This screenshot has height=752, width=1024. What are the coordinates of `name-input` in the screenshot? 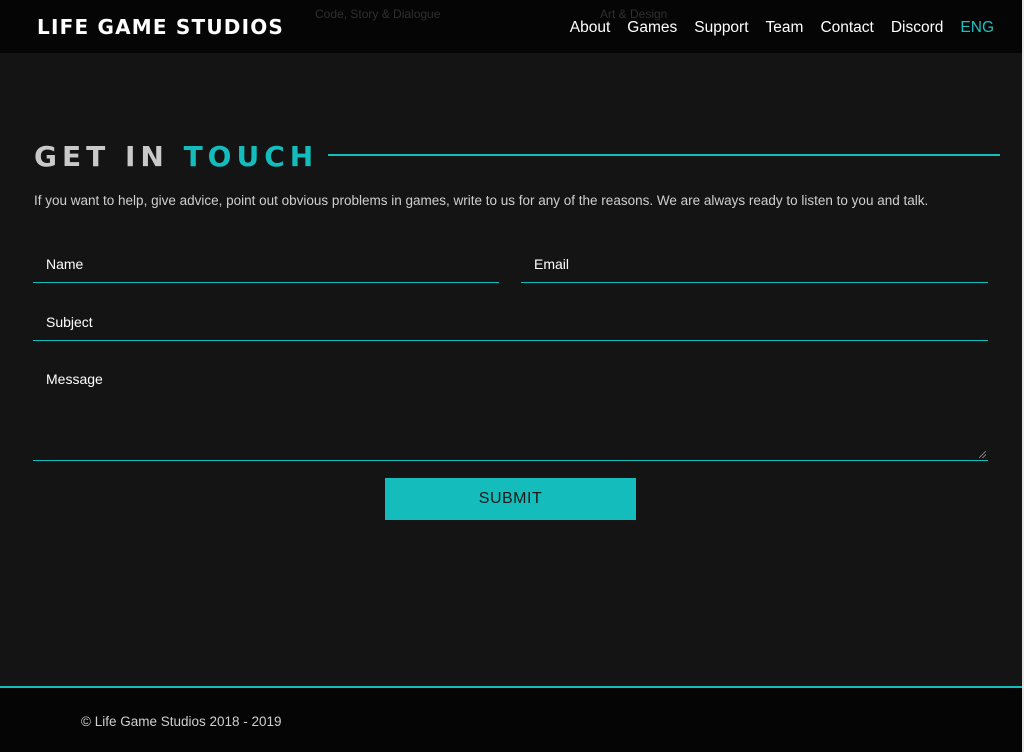 It's located at (266, 264).